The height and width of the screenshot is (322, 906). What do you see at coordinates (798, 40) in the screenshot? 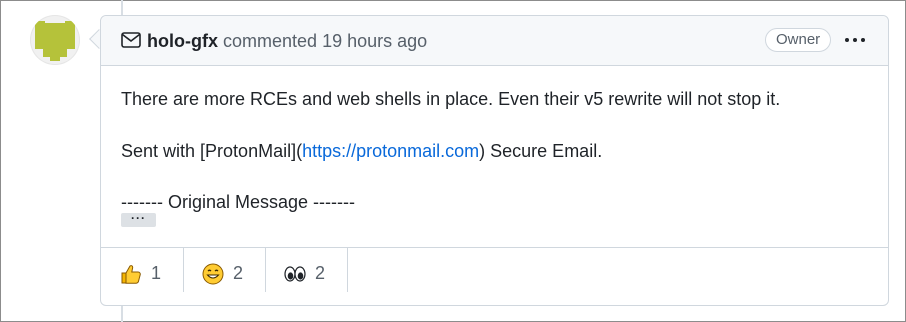
I see `owner-badge: Owner` at bounding box center [798, 40].